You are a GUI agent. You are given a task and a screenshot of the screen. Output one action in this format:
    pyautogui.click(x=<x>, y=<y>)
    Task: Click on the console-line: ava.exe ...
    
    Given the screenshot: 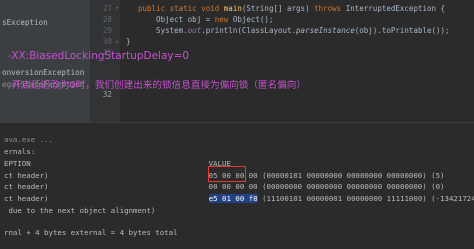 What is the action you would take?
    pyautogui.click(x=28, y=139)
    